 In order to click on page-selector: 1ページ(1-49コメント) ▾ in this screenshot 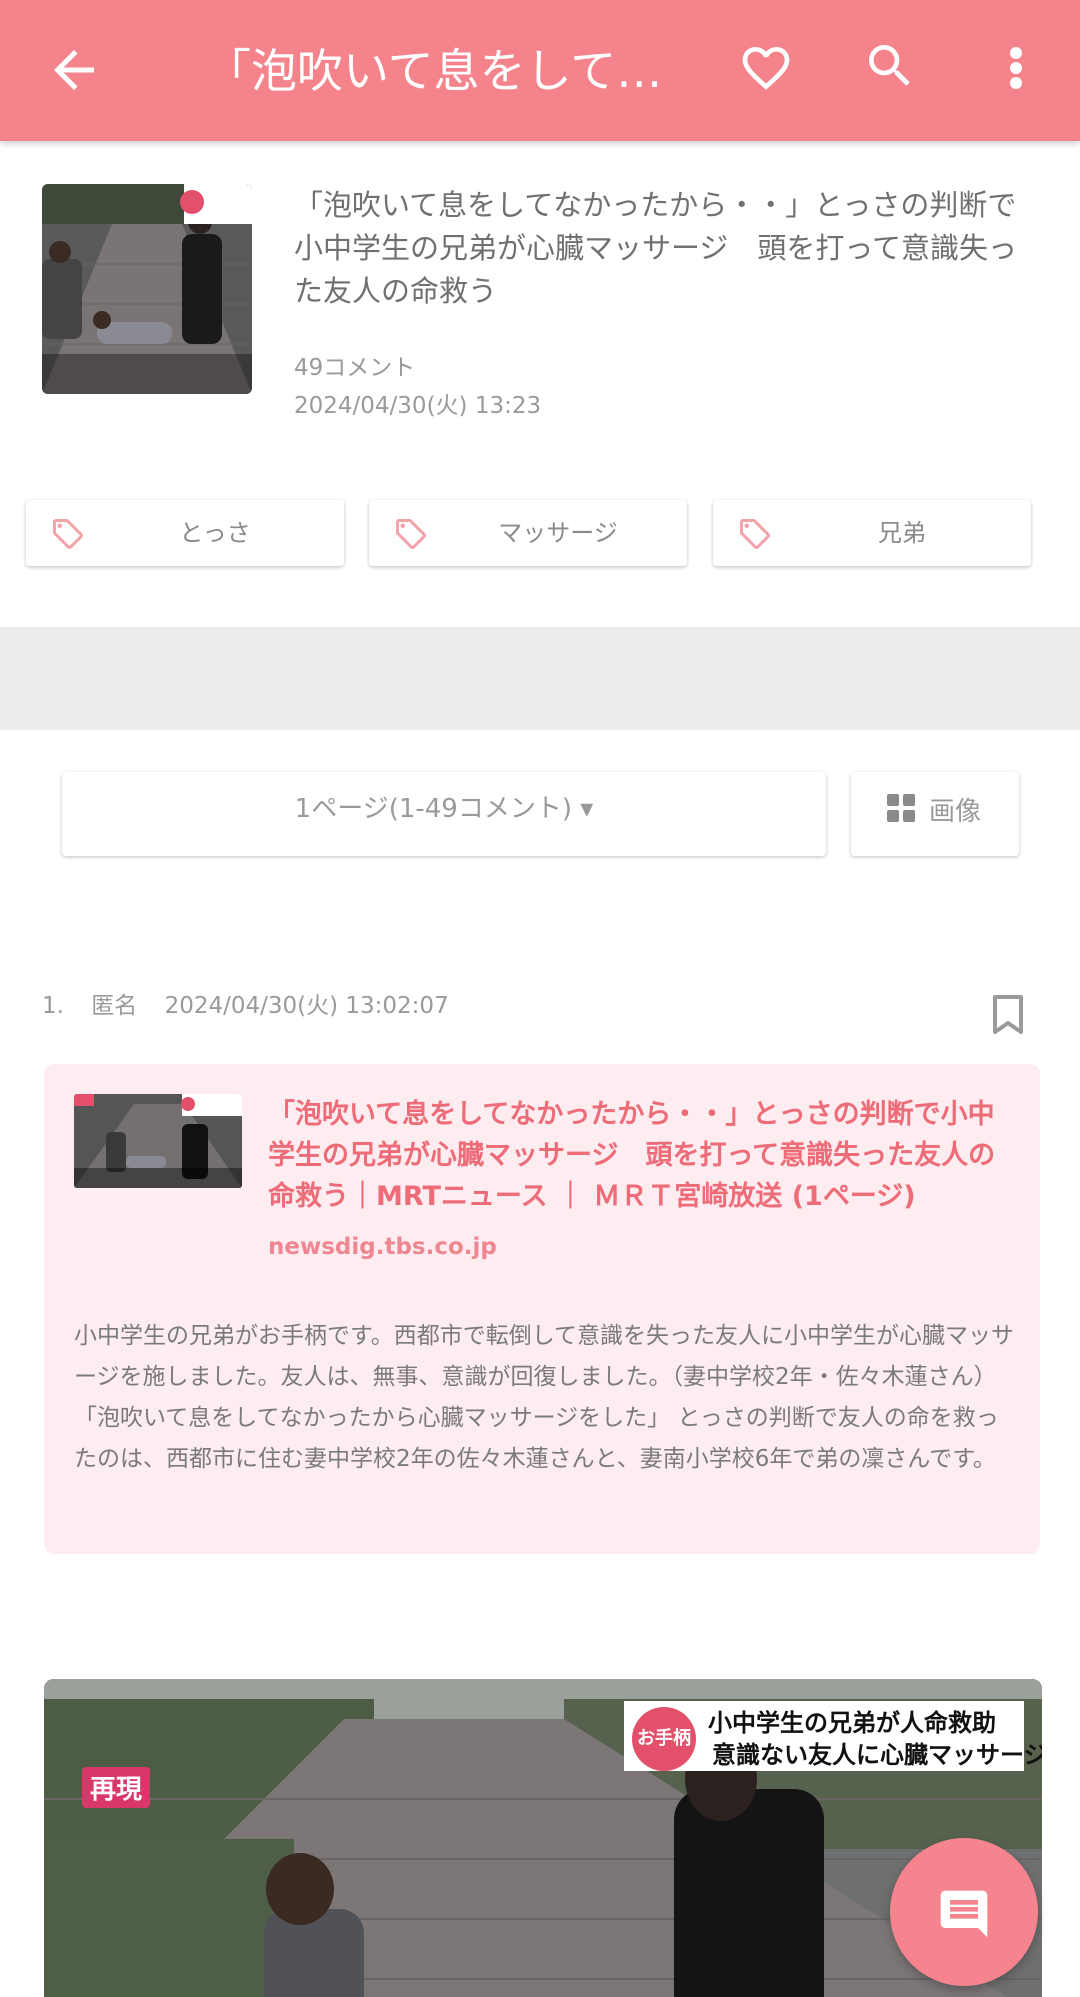, I will do `click(444, 814)`.